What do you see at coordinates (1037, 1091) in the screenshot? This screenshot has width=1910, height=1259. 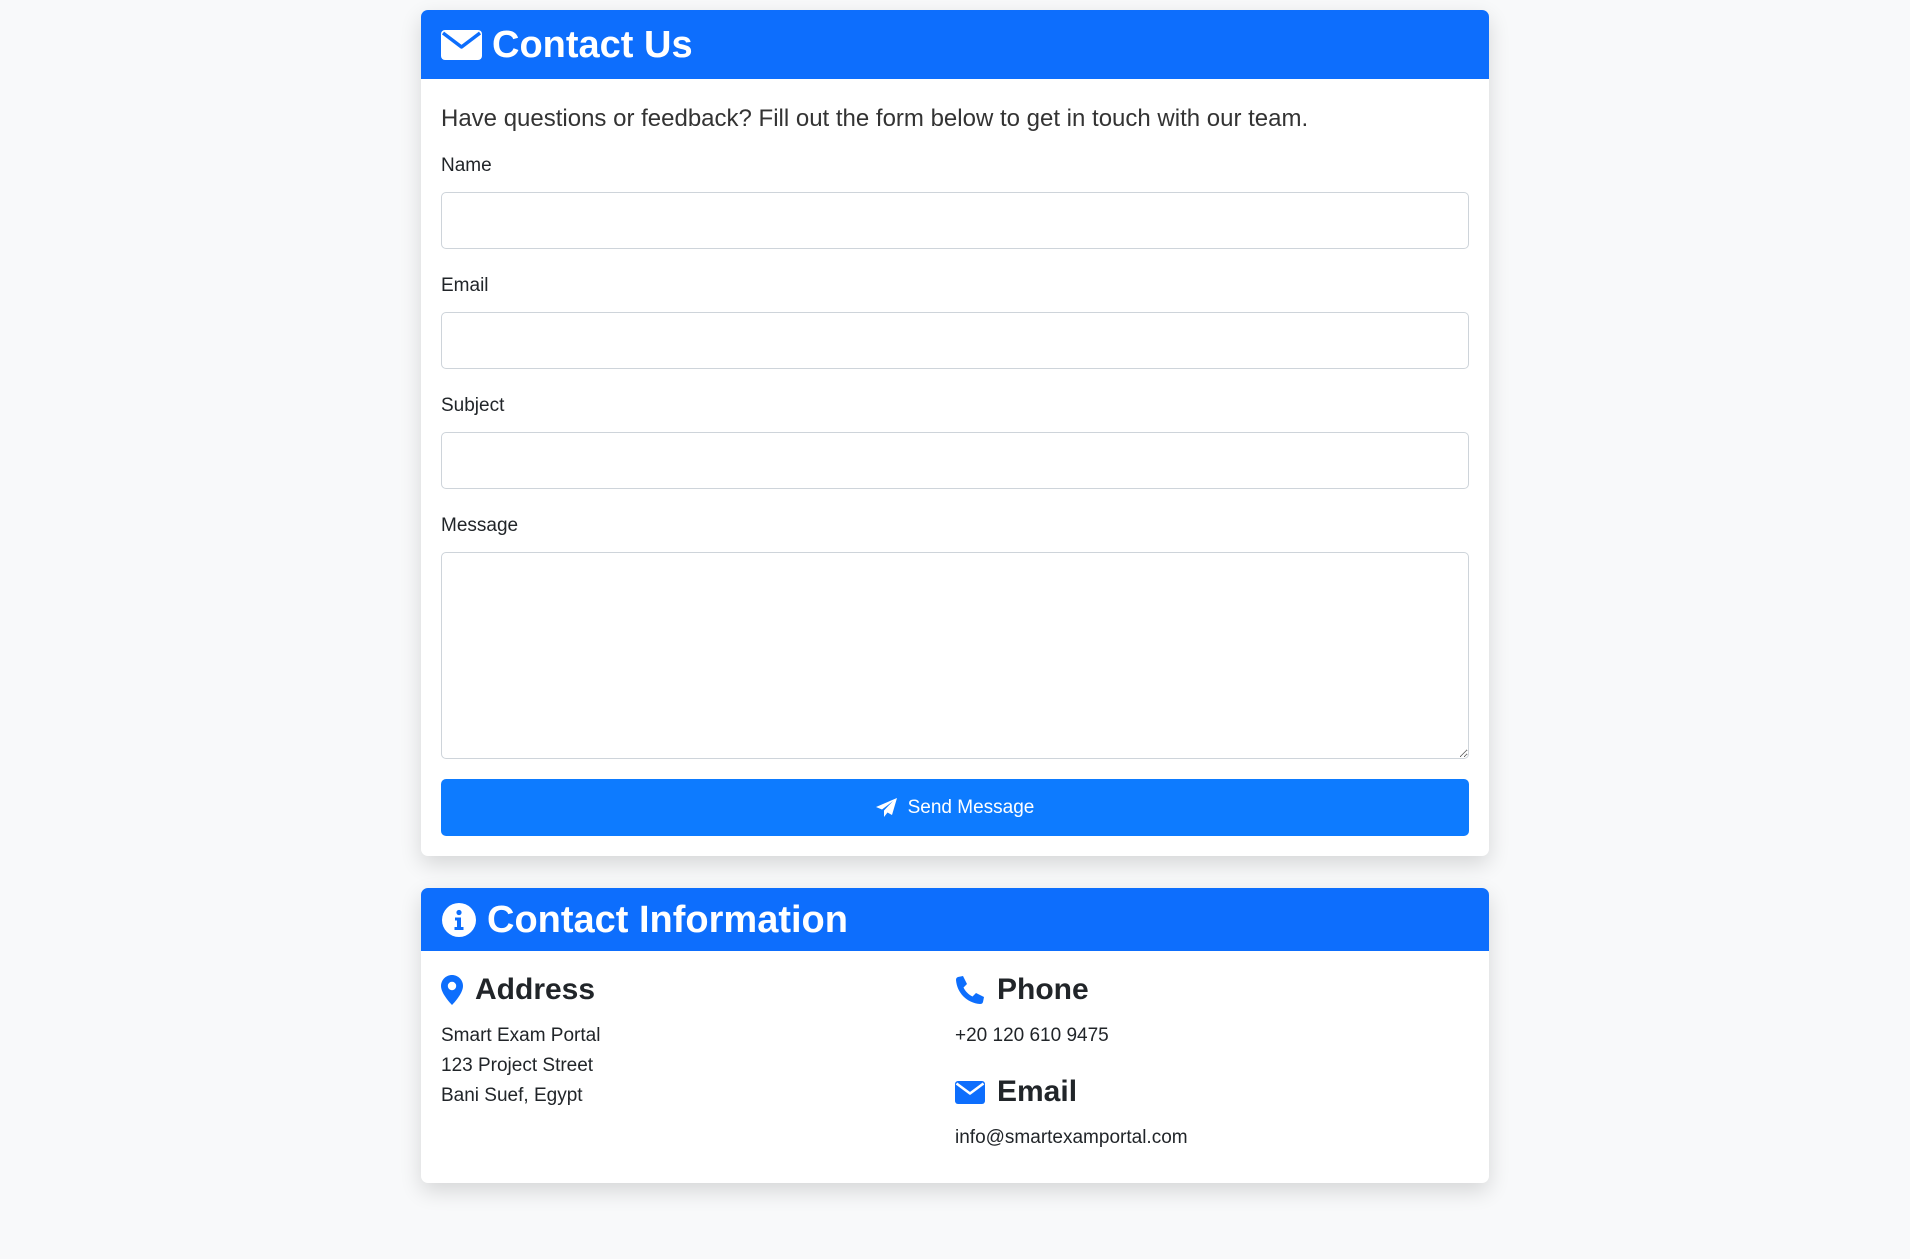 I see `email-heading-label: Email` at bounding box center [1037, 1091].